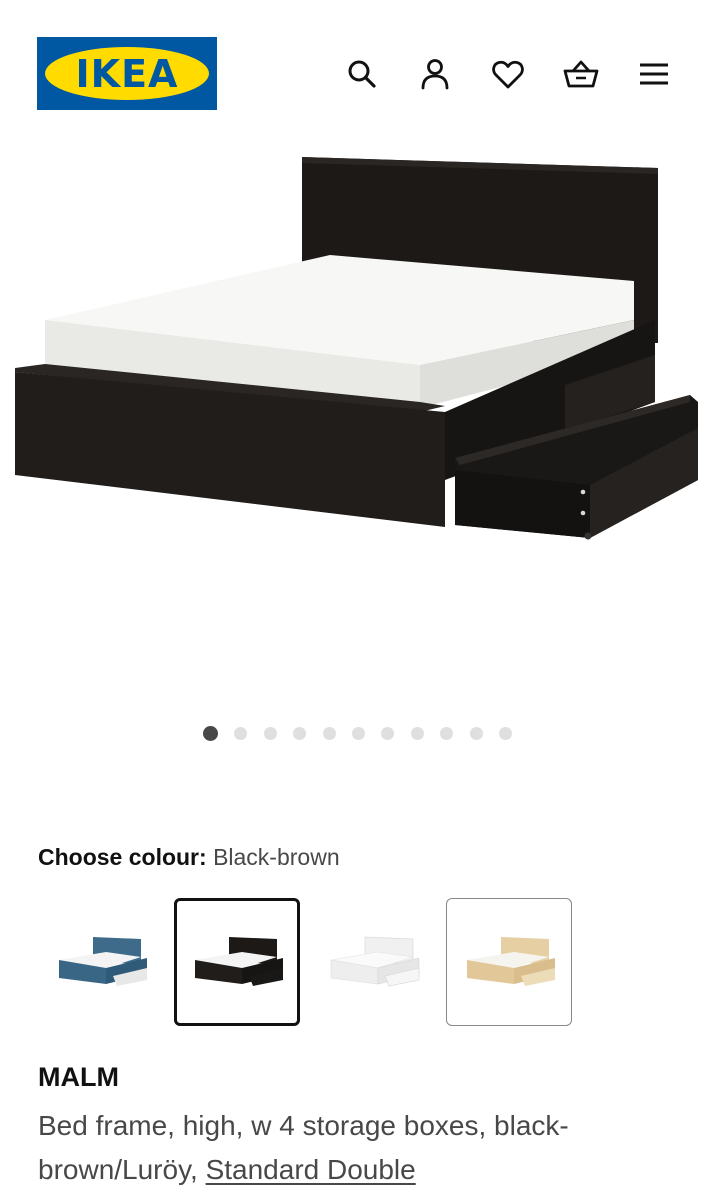  I want to click on menu-icon, so click(654, 74).